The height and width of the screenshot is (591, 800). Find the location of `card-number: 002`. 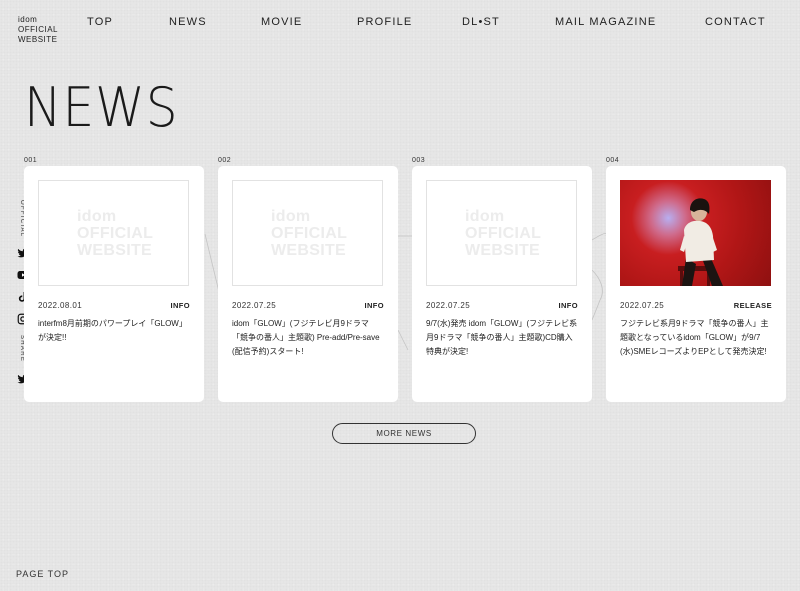

card-number: 002 is located at coordinates (225, 160).